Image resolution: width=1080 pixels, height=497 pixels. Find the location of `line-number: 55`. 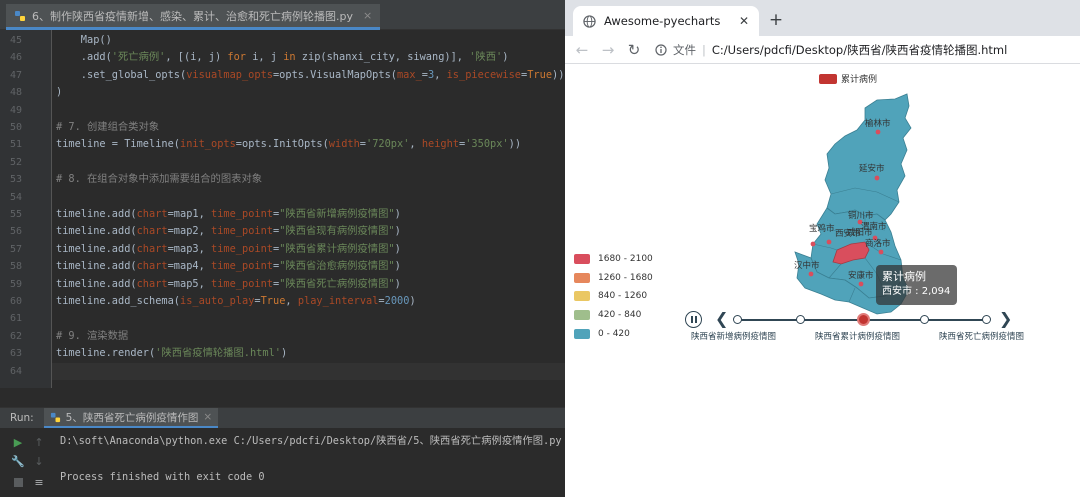

line-number: 55 is located at coordinates (15, 214).